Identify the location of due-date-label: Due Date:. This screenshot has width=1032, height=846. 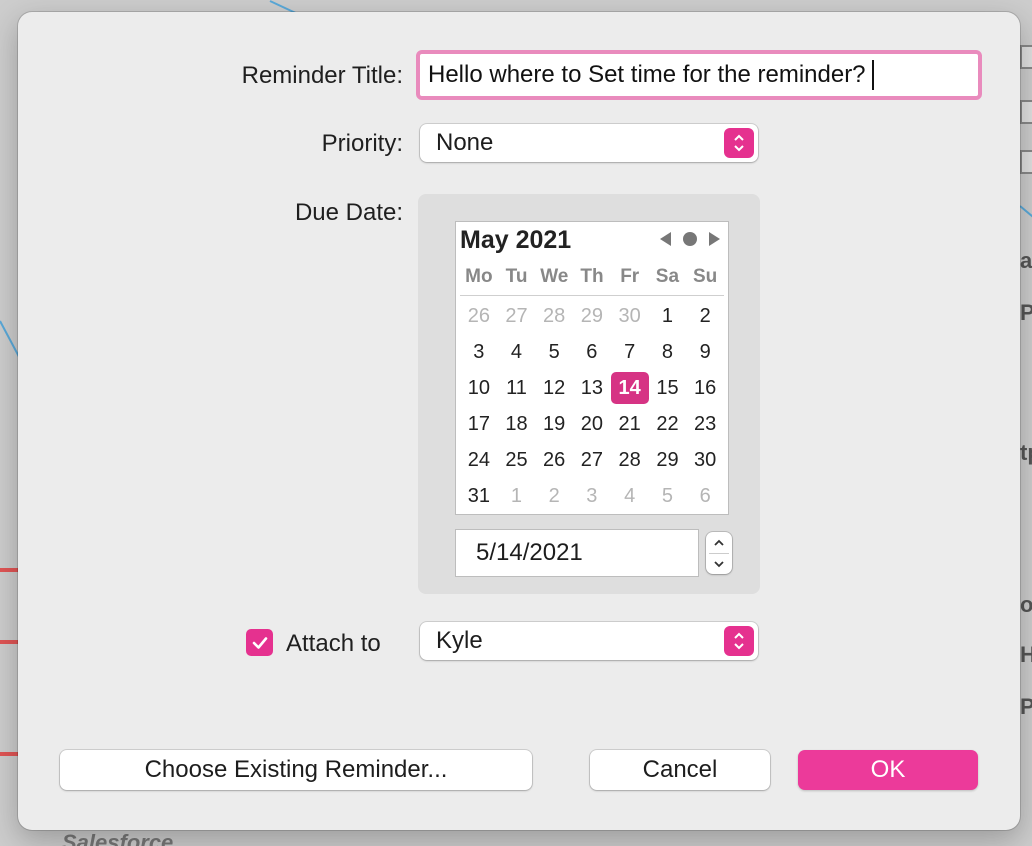
(348, 212).